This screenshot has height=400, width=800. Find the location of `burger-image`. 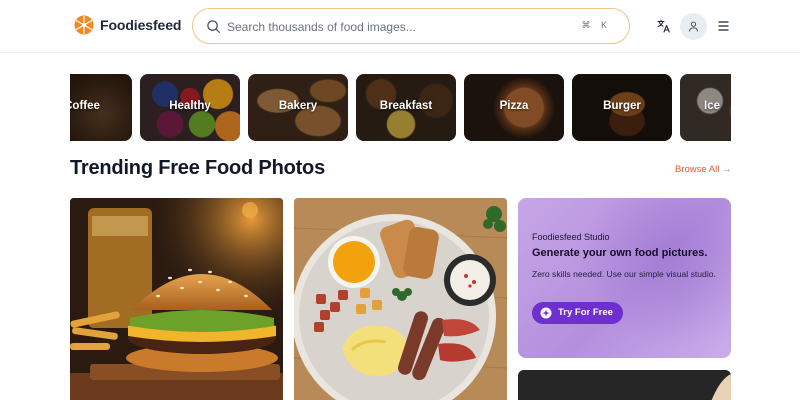

burger-image is located at coordinates (176, 299).